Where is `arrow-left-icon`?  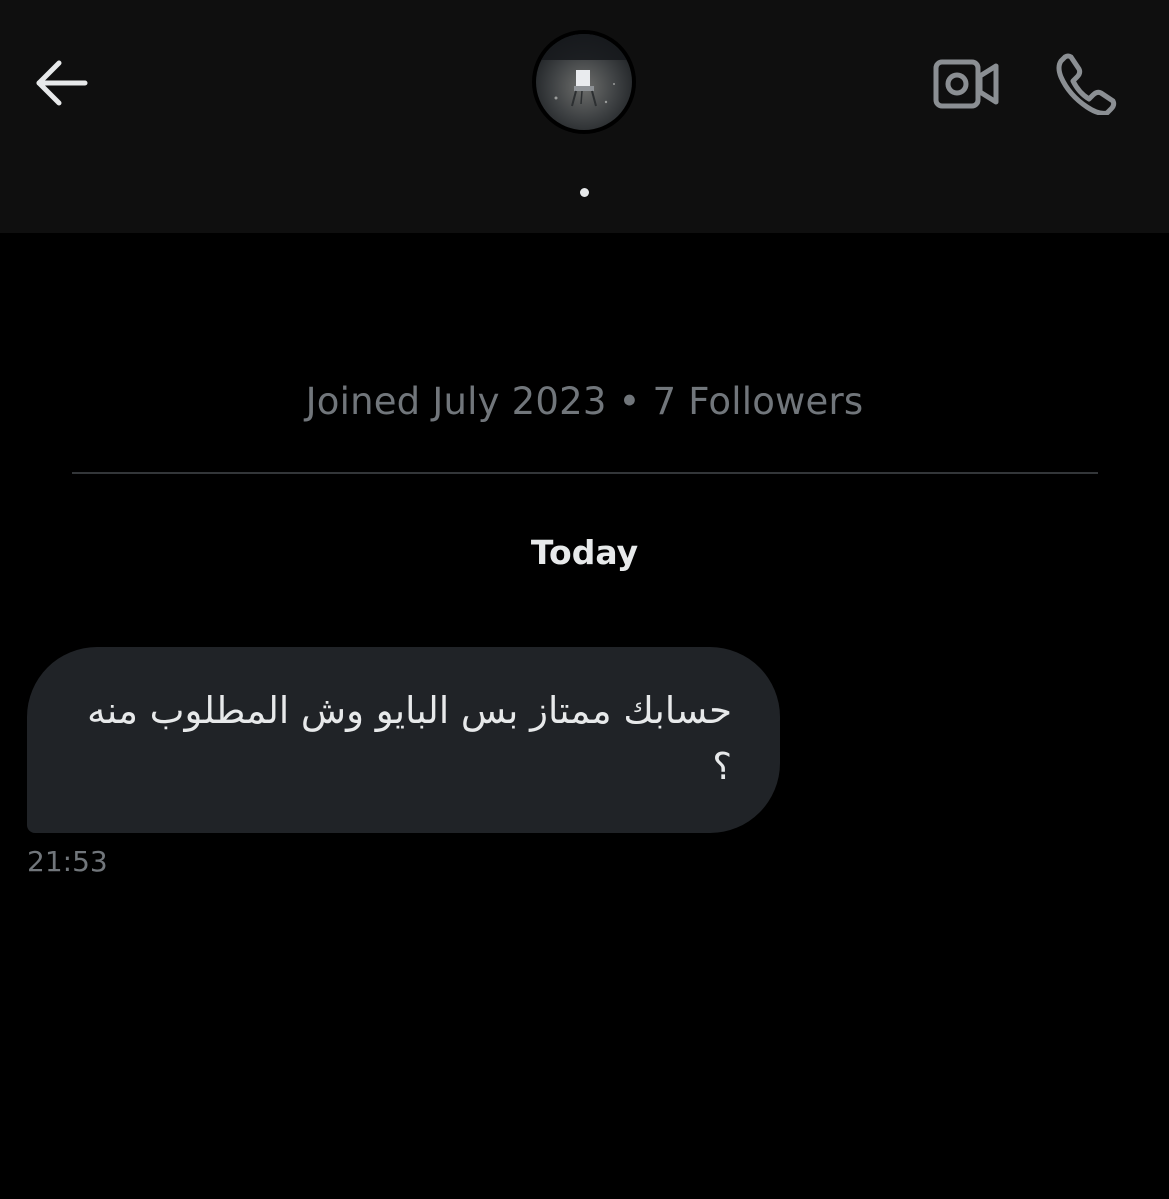
arrow-left-icon is located at coordinates (62, 83).